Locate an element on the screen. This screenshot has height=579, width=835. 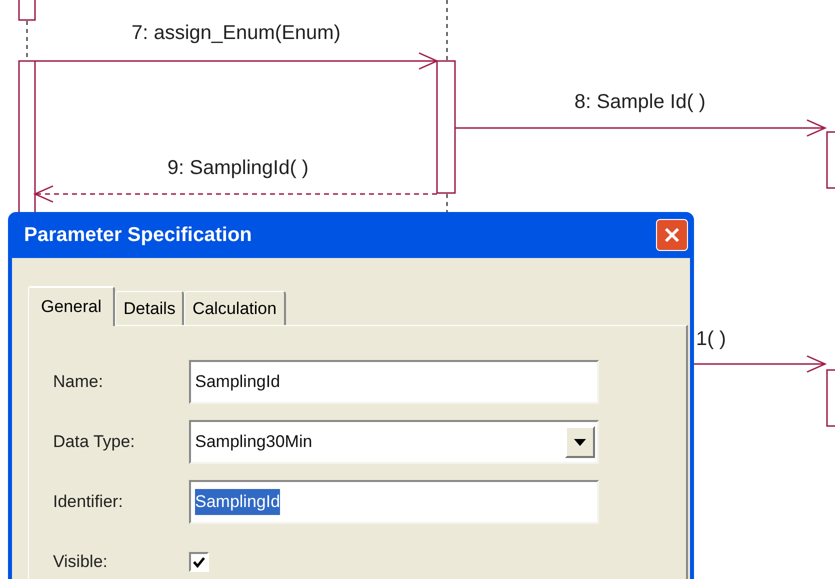
field-value: Sampling30Min is located at coordinates (253, 442).